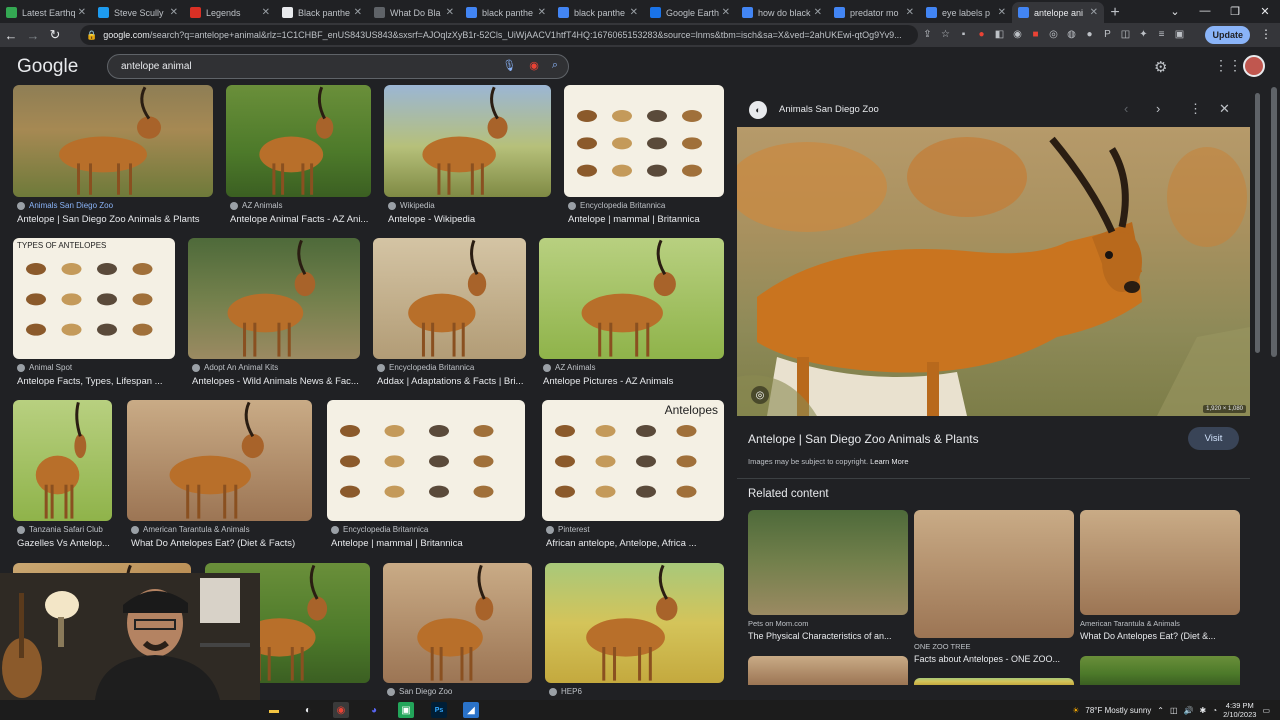 The height and width of the screenshot is (720, 1280). Describe the element at coordinates (1161, 34) in the screenshot. I see `media-queue-icon: ≡` at that location.